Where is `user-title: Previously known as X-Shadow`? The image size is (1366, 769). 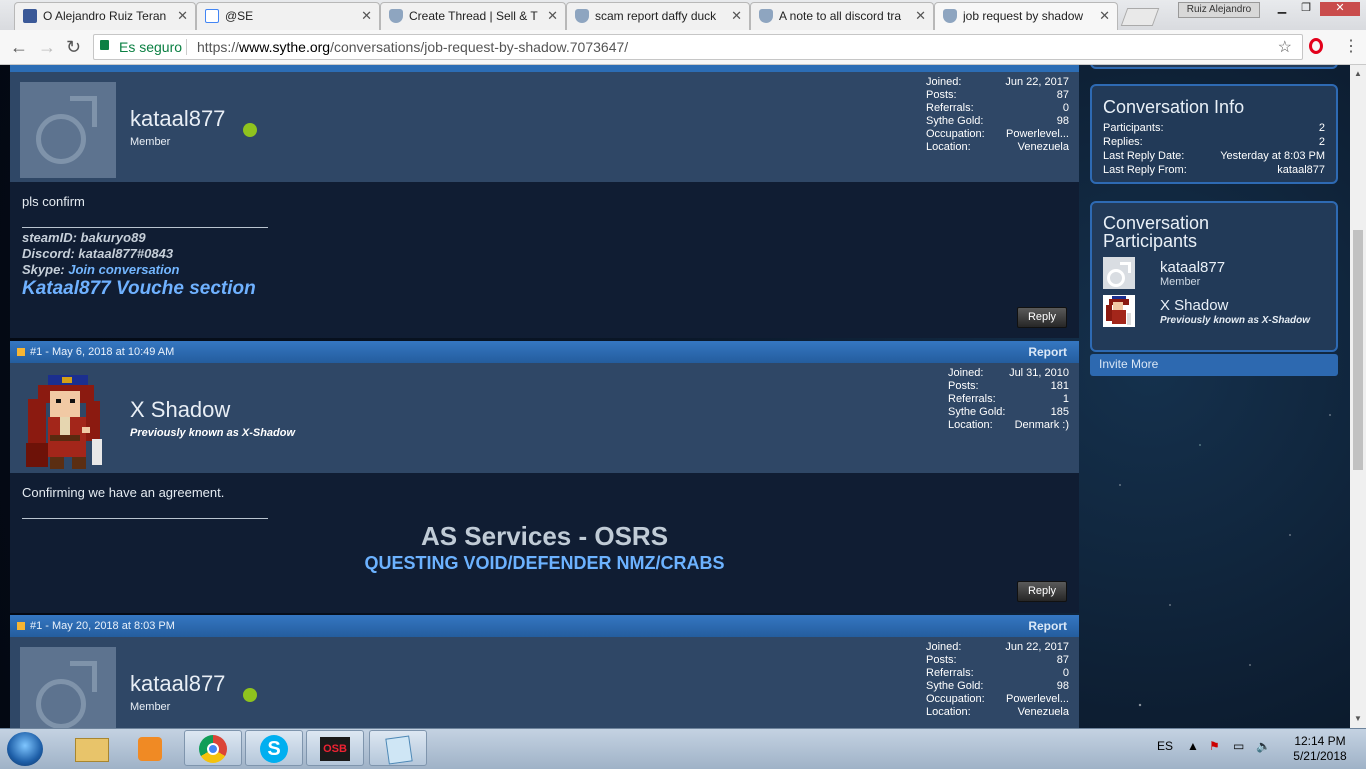 user-title: Previously known as X-Shadow is located at coordinates (213, 433).